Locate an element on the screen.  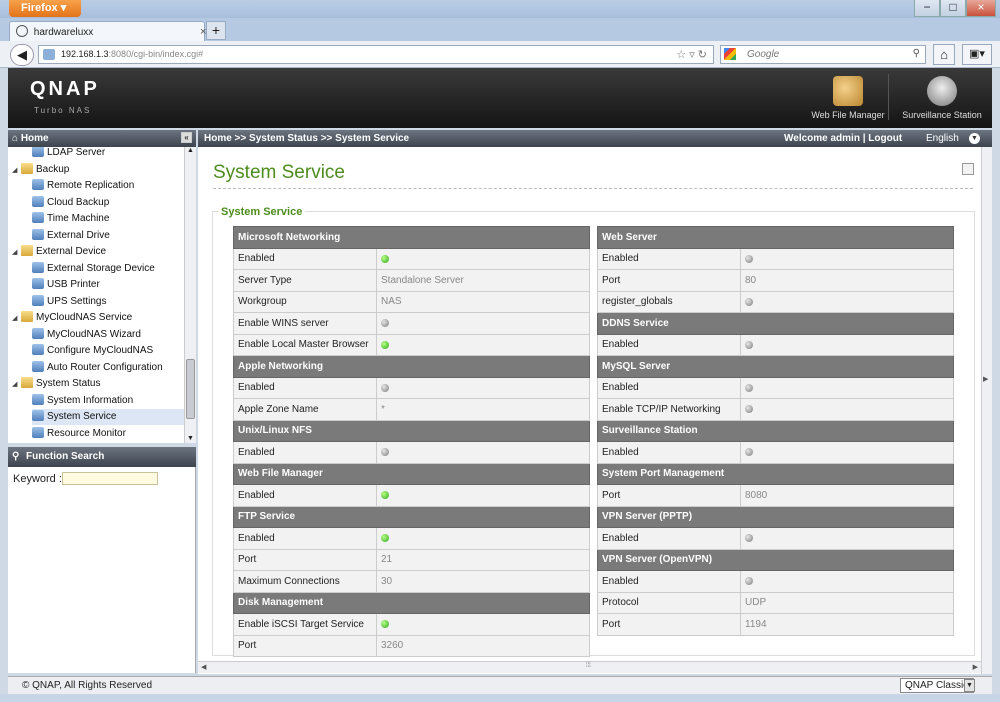
sidebar-scrollbar: ▲ ▼ is located at coordinates (190, 295).